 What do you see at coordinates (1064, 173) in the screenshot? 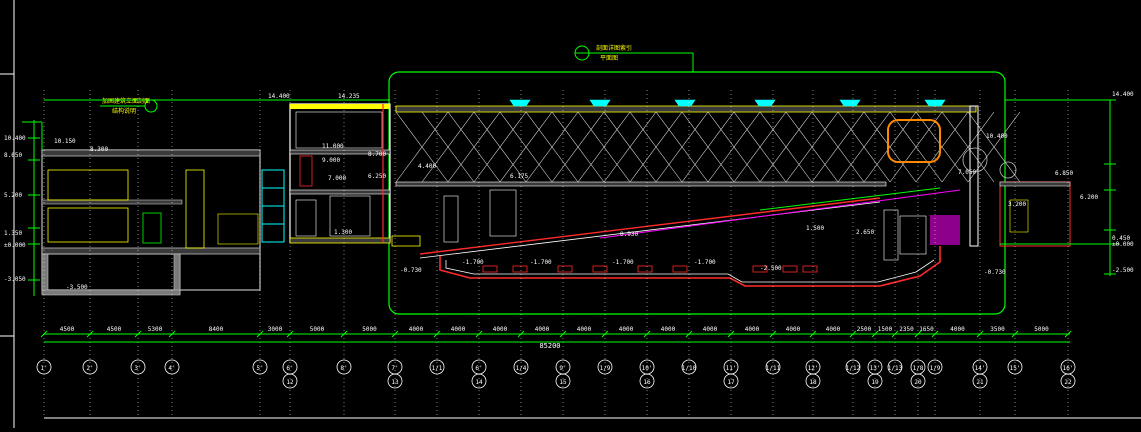
I see `elev-right-3: 6.850` at bounding box center [1064, 173].